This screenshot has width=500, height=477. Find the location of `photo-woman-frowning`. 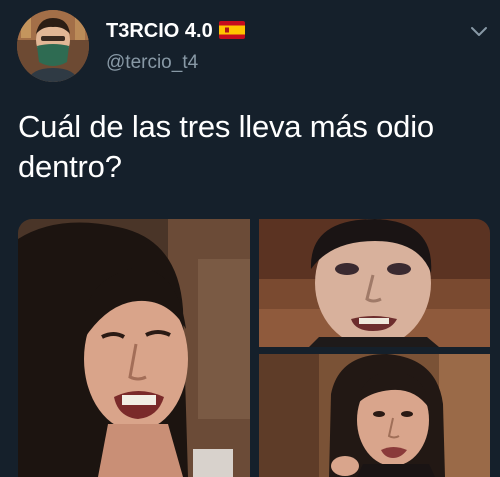

photo-woman-frowning is located at coordinates (374, 283).